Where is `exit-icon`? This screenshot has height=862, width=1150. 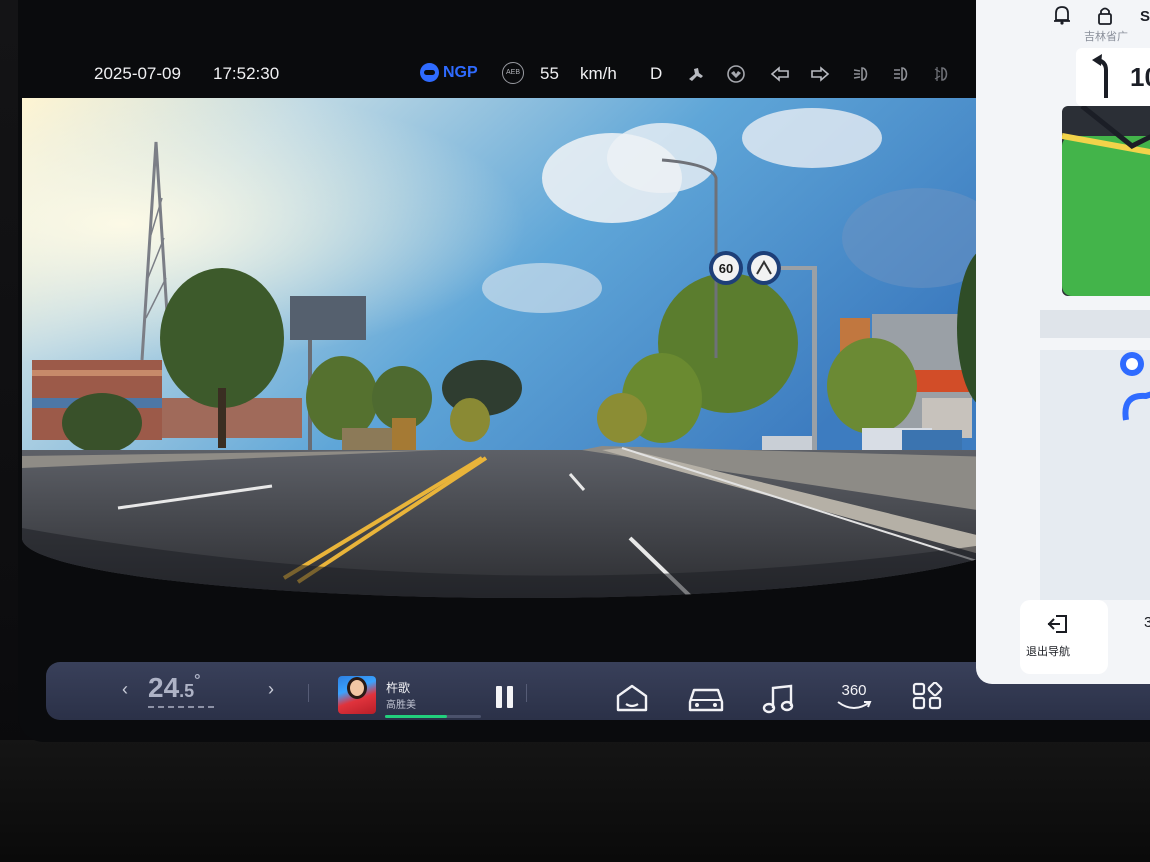
exit-icon is located at coordinates (1057, 624).